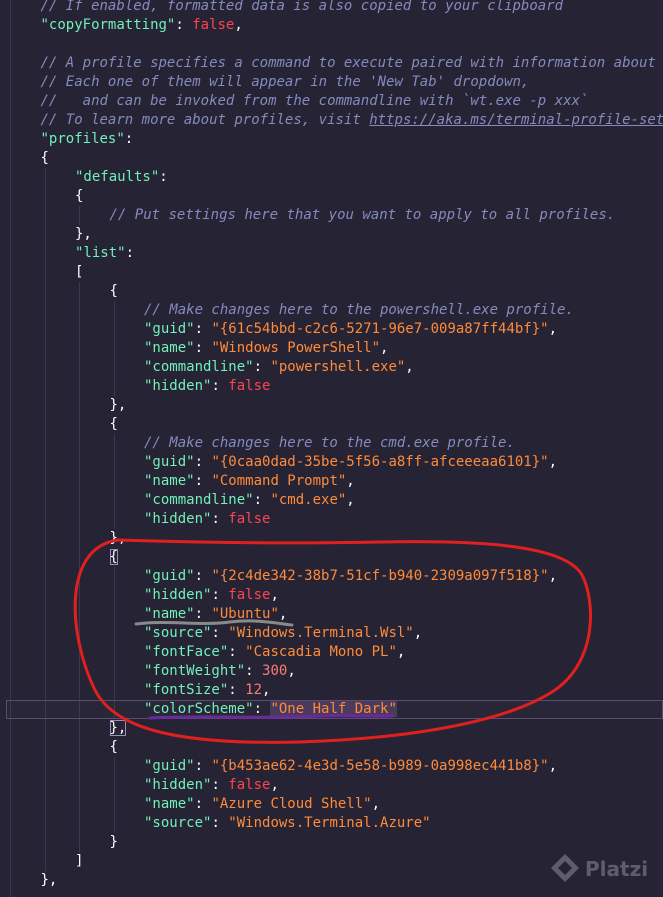 Image resolution: width=663 pixels, height=897 pixels. What do you see at coordinates (331, 177) in the screenshot?
I see `code-line: "defaults":` at bounding box center [331, 177].